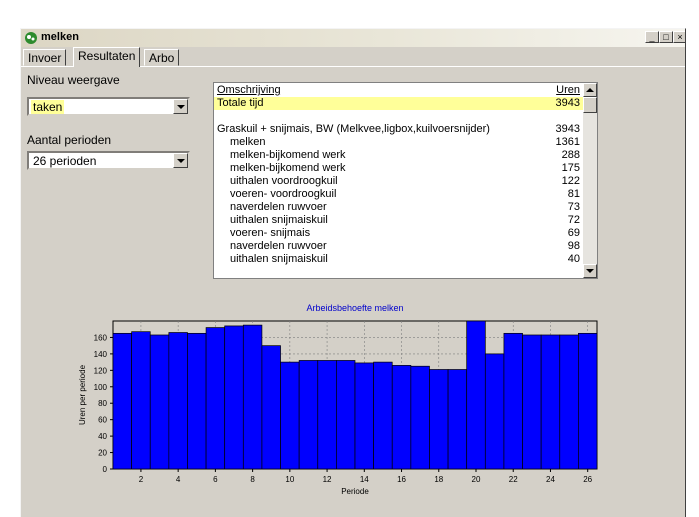 The image size is (699, 517). Describe the element at coordinates (107, 57) in the screenshot. I see `tab-resultaten: Resultaten` at that location.